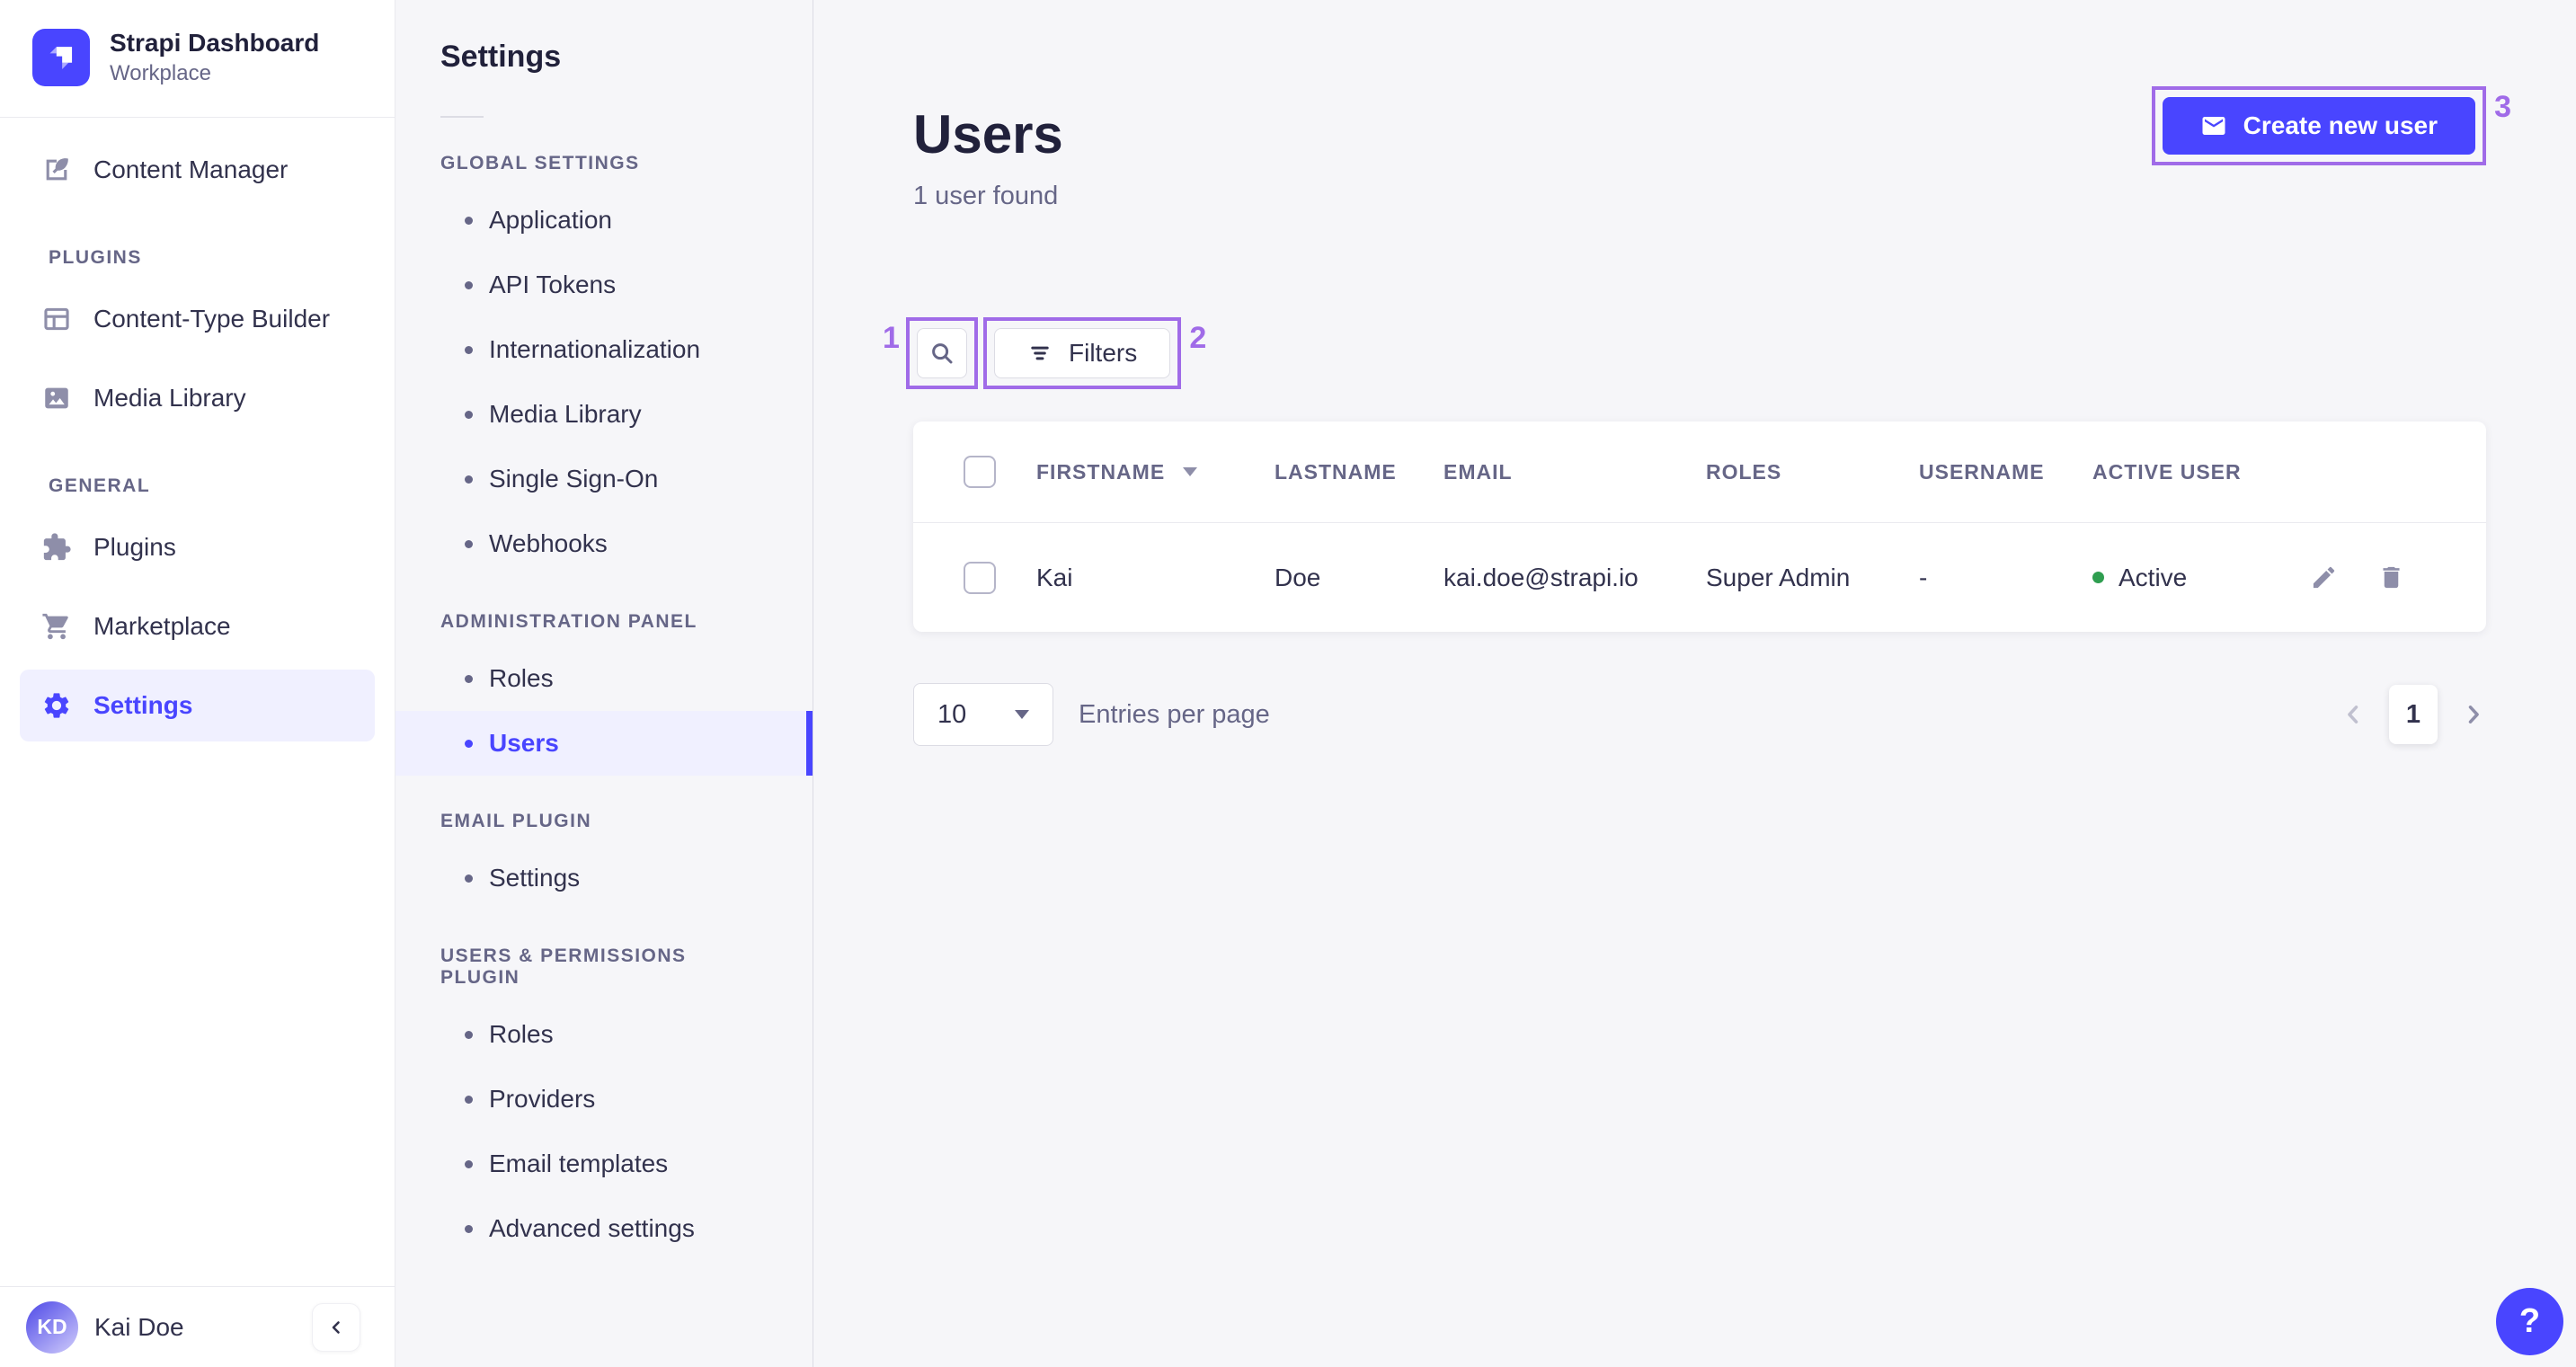 The height and width of the screenshot is (1367, 2576). I want to click on row-actions-cell, so click(2392, 577).